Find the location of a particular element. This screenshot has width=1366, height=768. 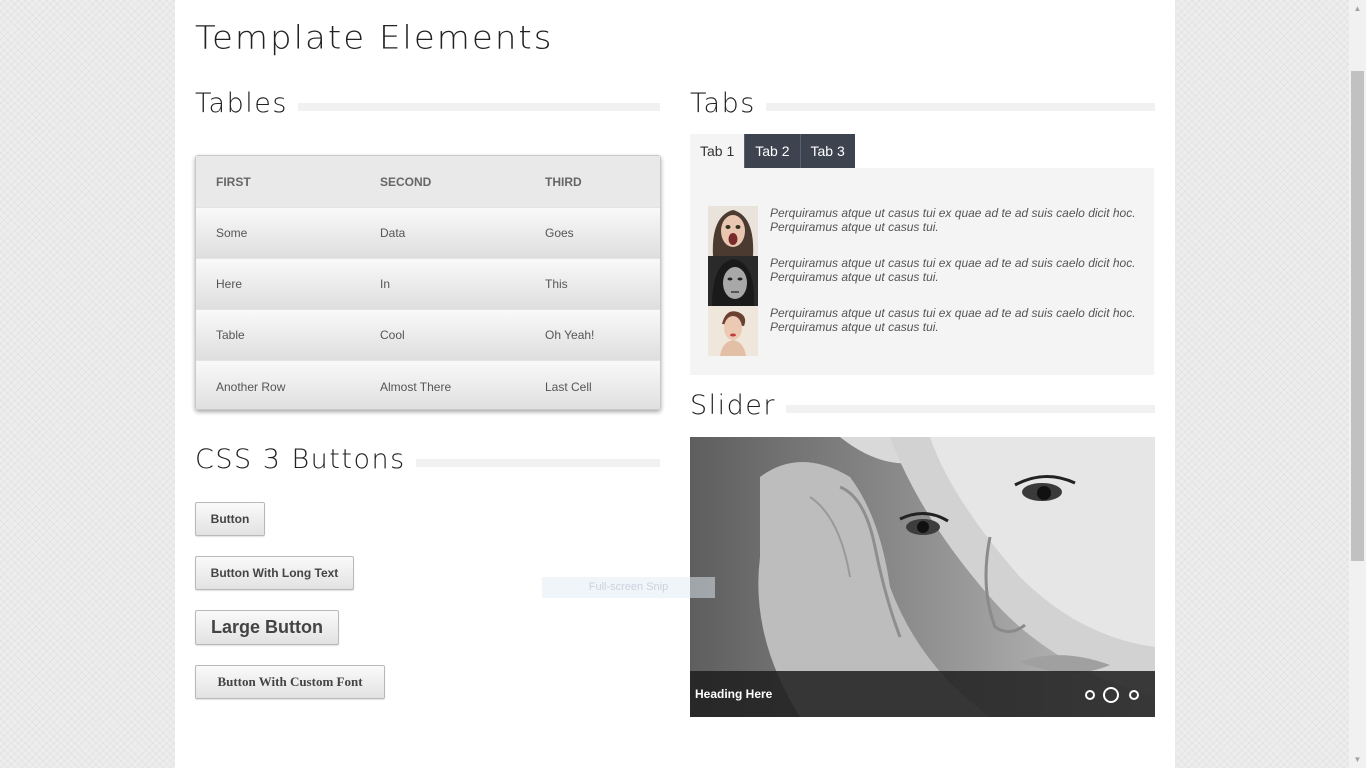

table-row: Some Data Goes is located at coordinates (428, 233).